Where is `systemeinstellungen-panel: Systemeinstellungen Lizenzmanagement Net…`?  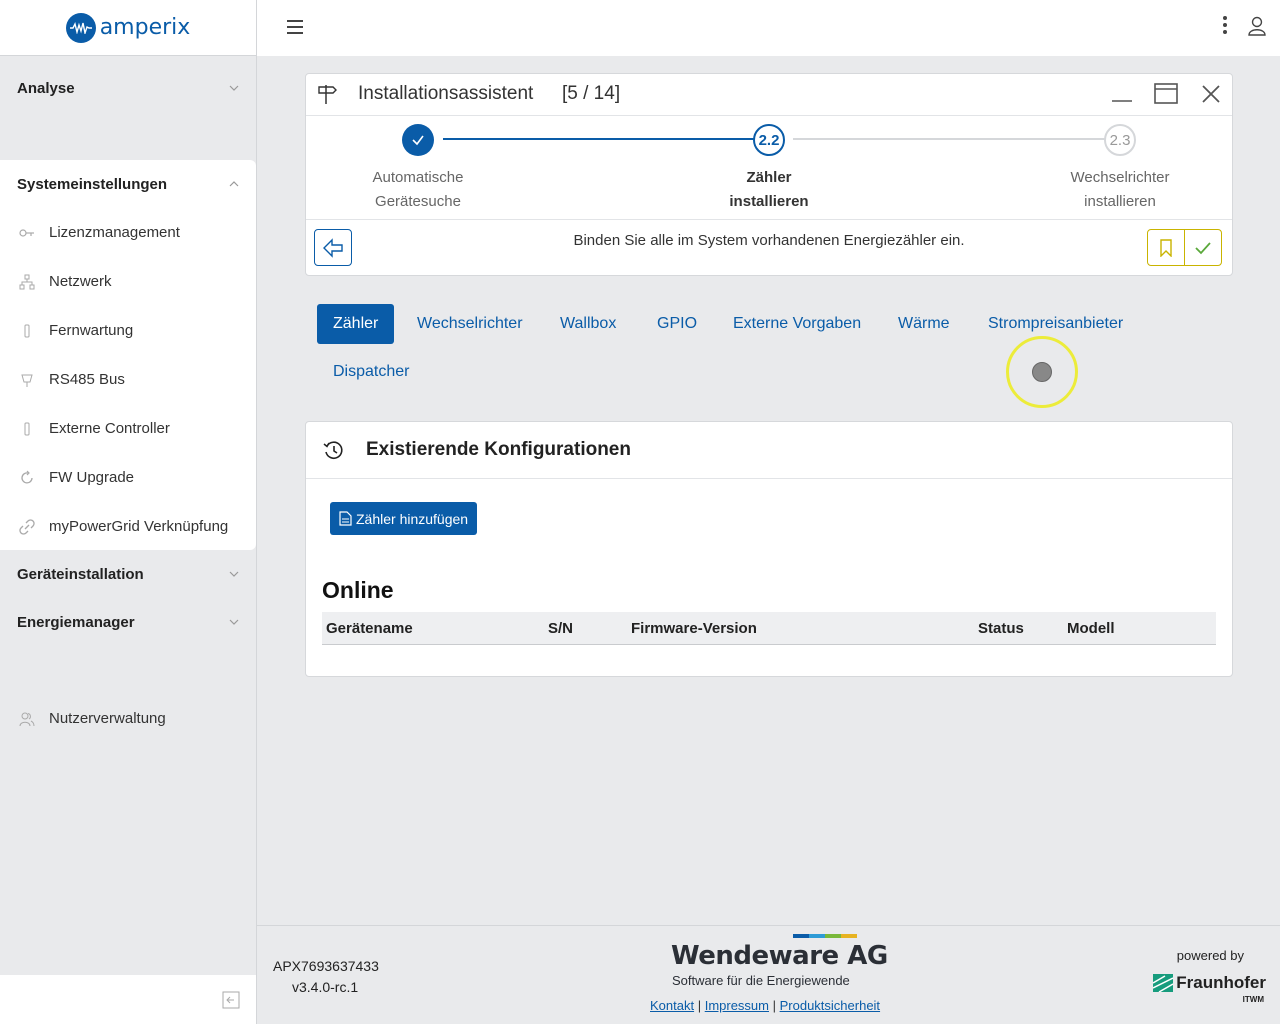
systemeinstellungen-panel: Systemeinstellungen Lizenzmanagement Net… is located at coordinates (128, 355).